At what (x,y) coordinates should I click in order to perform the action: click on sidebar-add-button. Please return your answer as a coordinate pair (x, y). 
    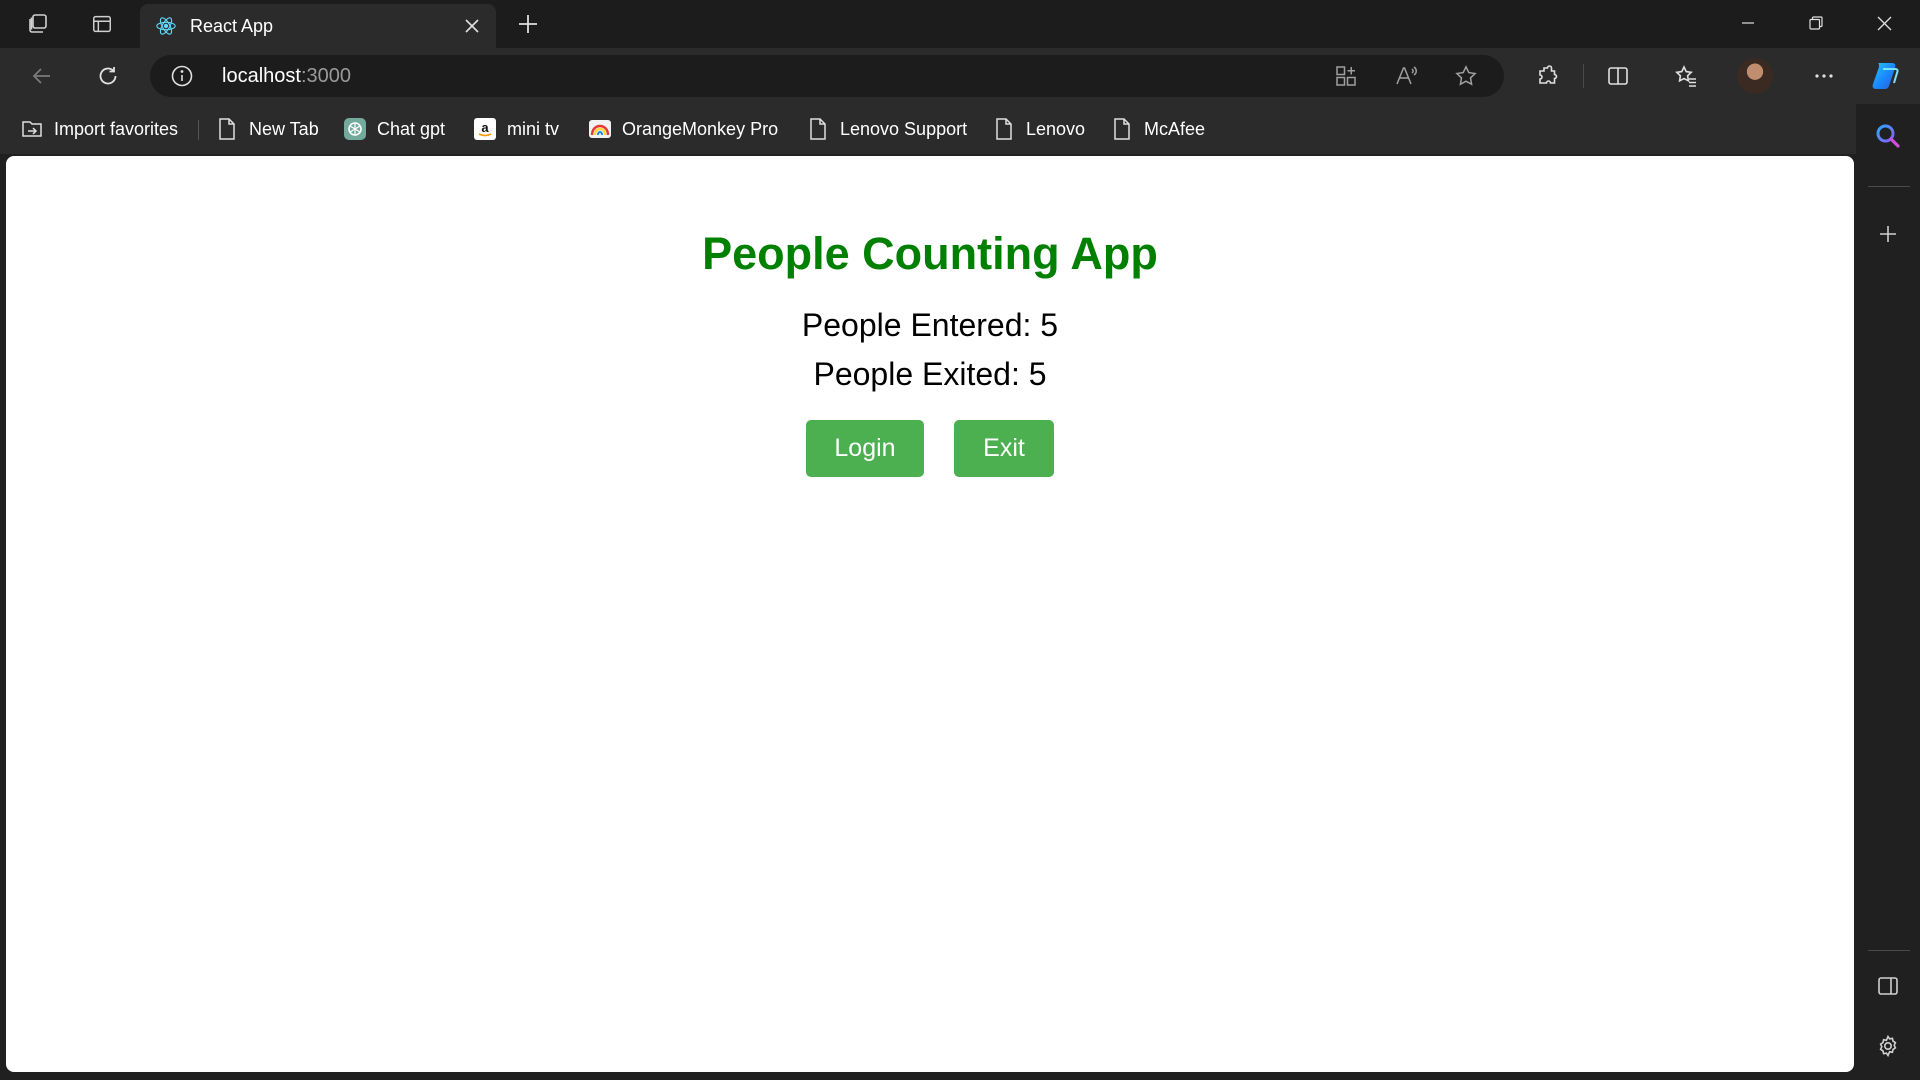
    Looking at the image, I should click on (1888, 234).